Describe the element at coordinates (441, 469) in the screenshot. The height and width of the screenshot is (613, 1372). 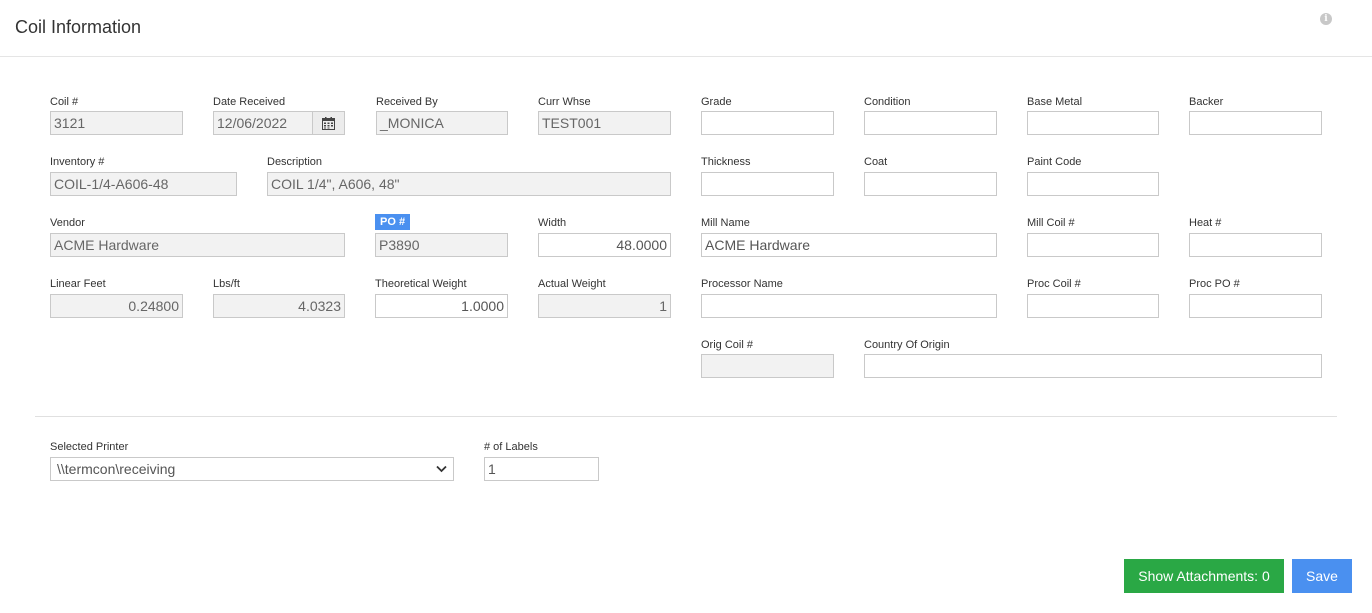
I see `chevron-down-icon` at that location.